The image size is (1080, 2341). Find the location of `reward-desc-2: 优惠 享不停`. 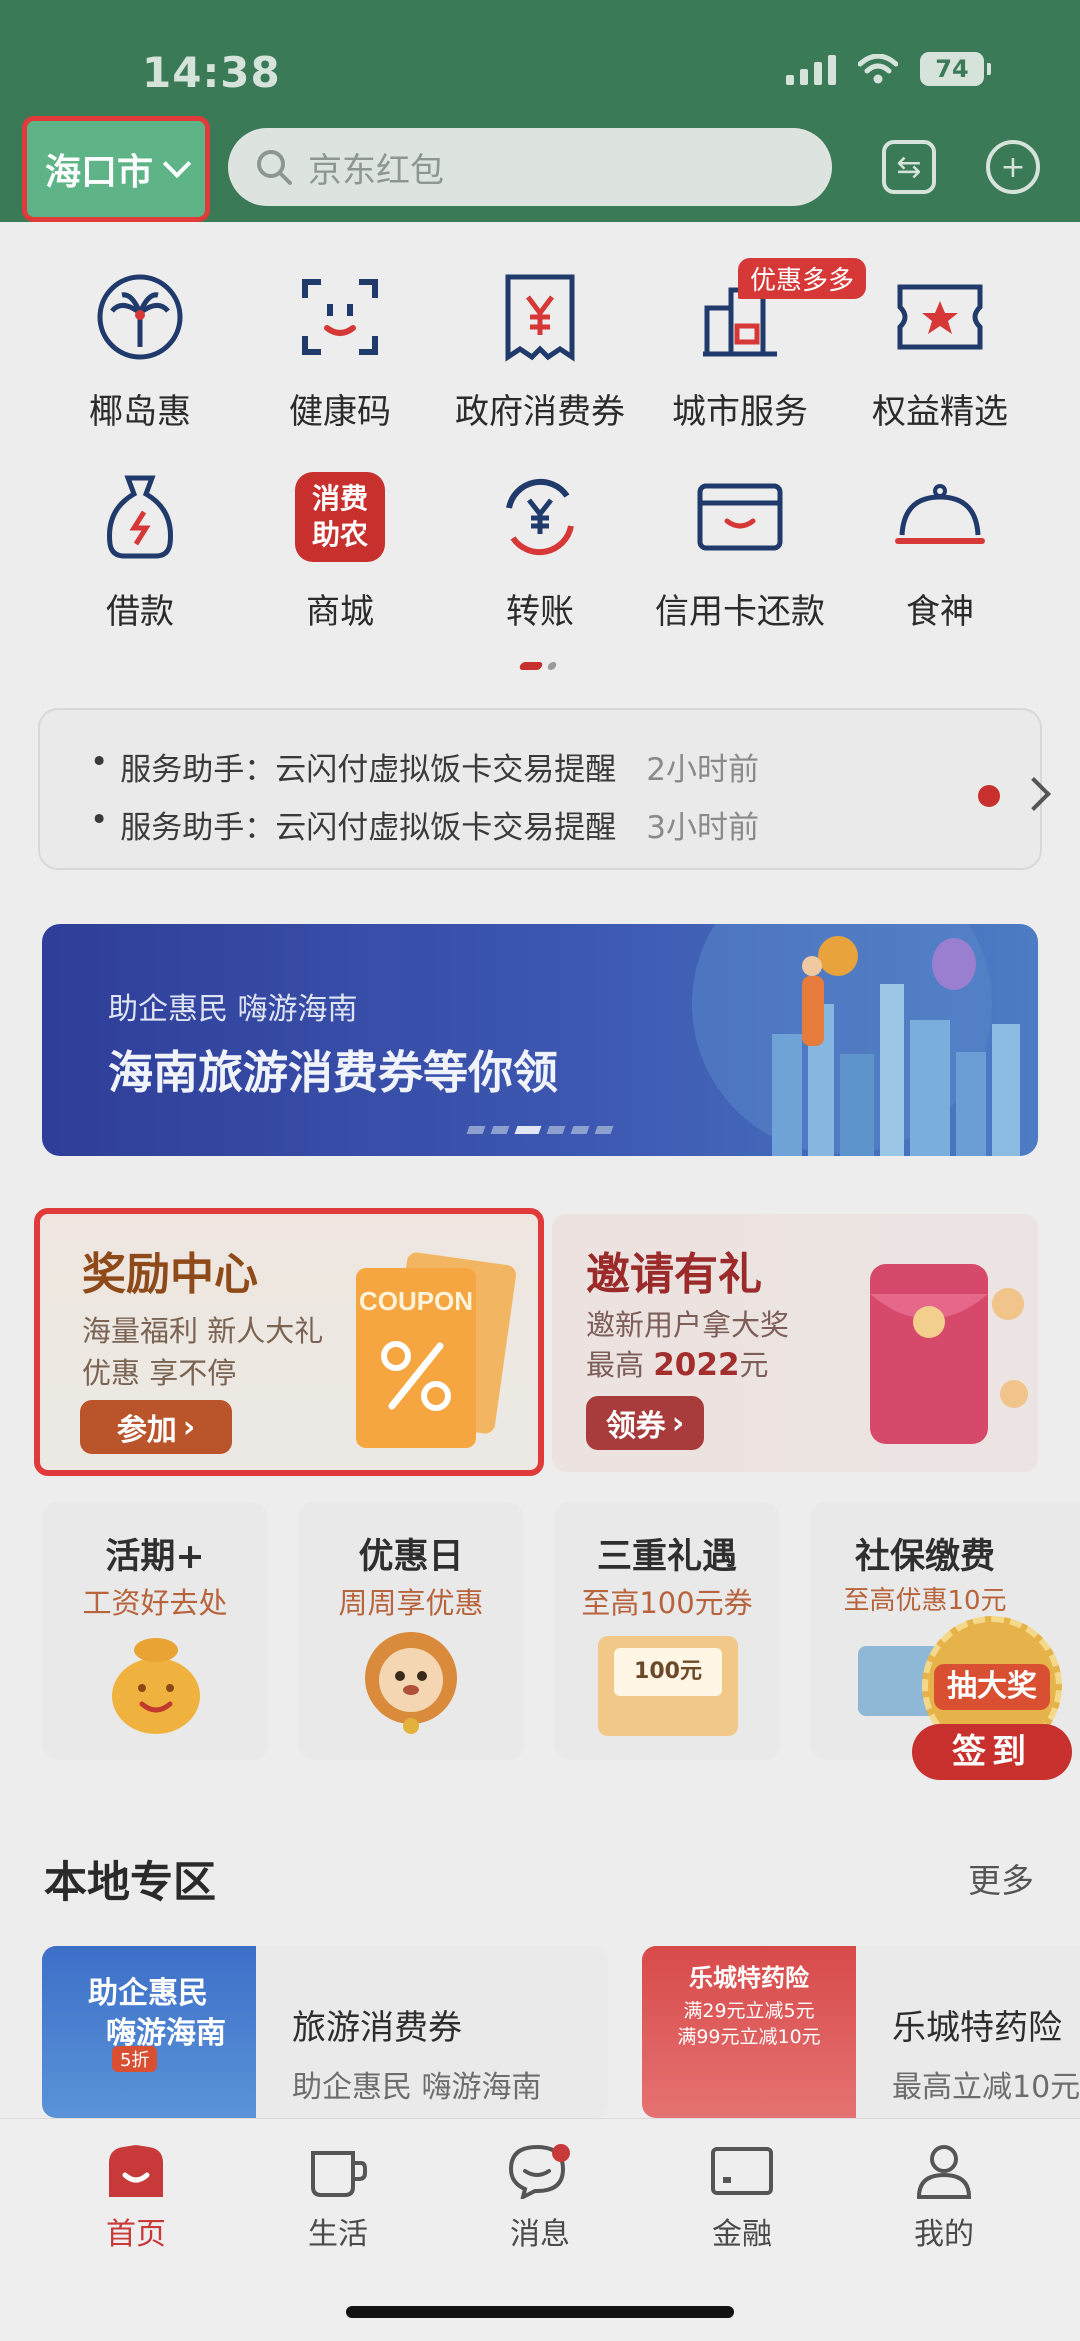

reward-desc-2: 优惠 享不停 is located at coordinates (159, 1373).